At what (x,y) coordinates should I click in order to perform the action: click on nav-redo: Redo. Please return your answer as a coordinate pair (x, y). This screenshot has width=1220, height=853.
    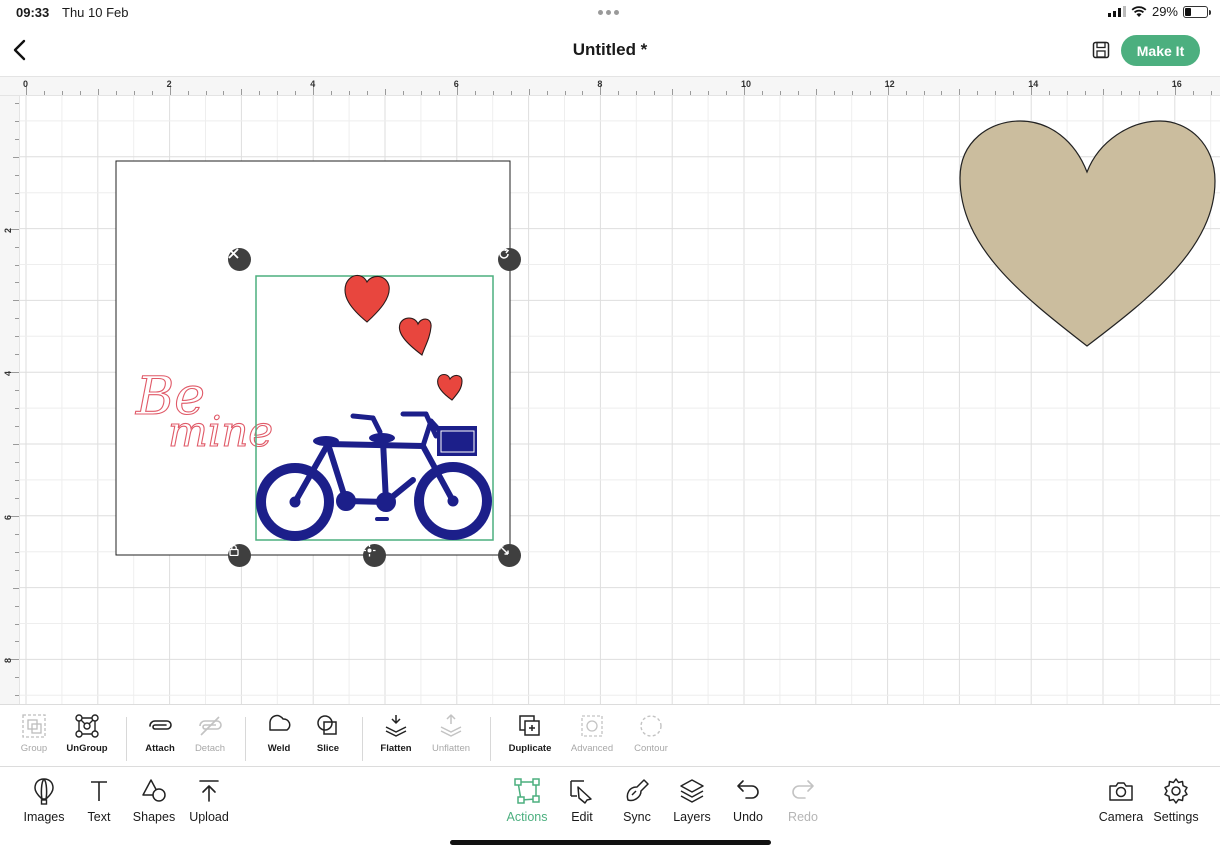
    Looking at the image, I should click on (803, 800).